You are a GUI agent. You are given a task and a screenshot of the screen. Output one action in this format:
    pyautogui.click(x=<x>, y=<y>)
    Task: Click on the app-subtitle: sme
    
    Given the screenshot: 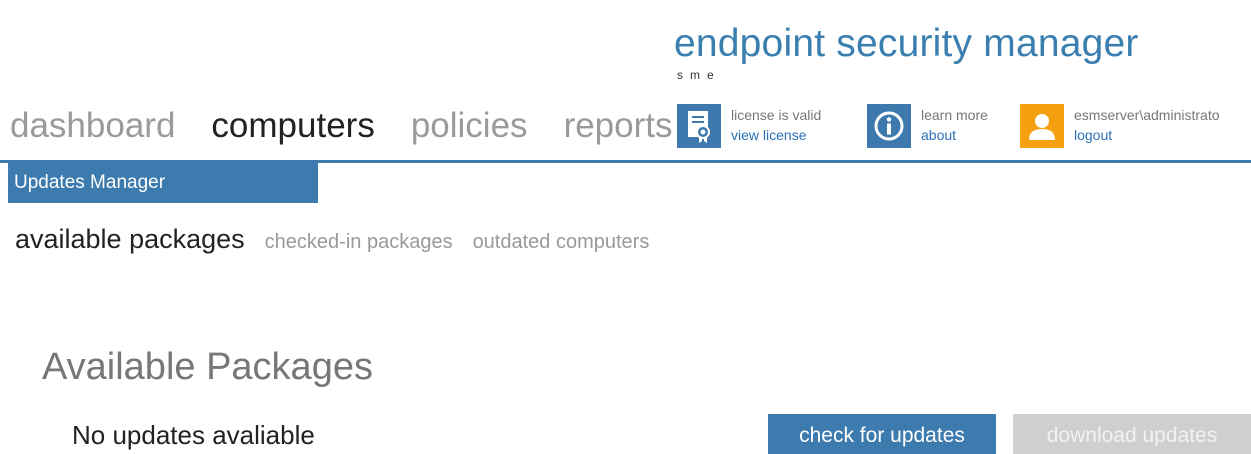 What is the action you would take?
    pyautogui.click(x=699, y=75)
    